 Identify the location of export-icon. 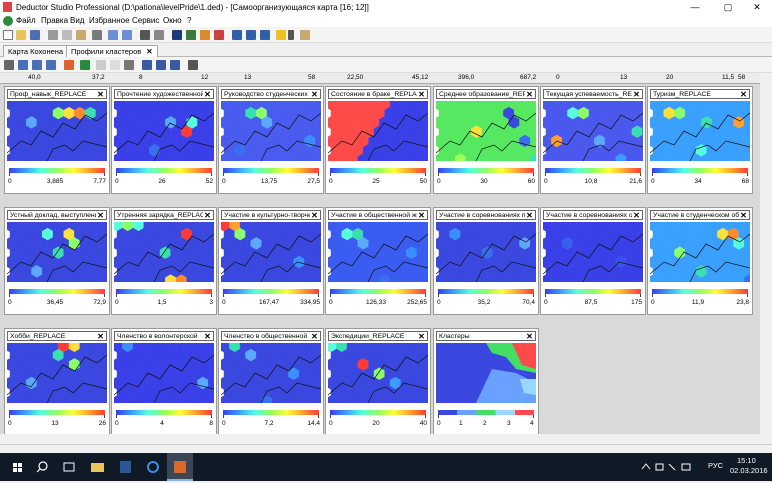
(193, 65).